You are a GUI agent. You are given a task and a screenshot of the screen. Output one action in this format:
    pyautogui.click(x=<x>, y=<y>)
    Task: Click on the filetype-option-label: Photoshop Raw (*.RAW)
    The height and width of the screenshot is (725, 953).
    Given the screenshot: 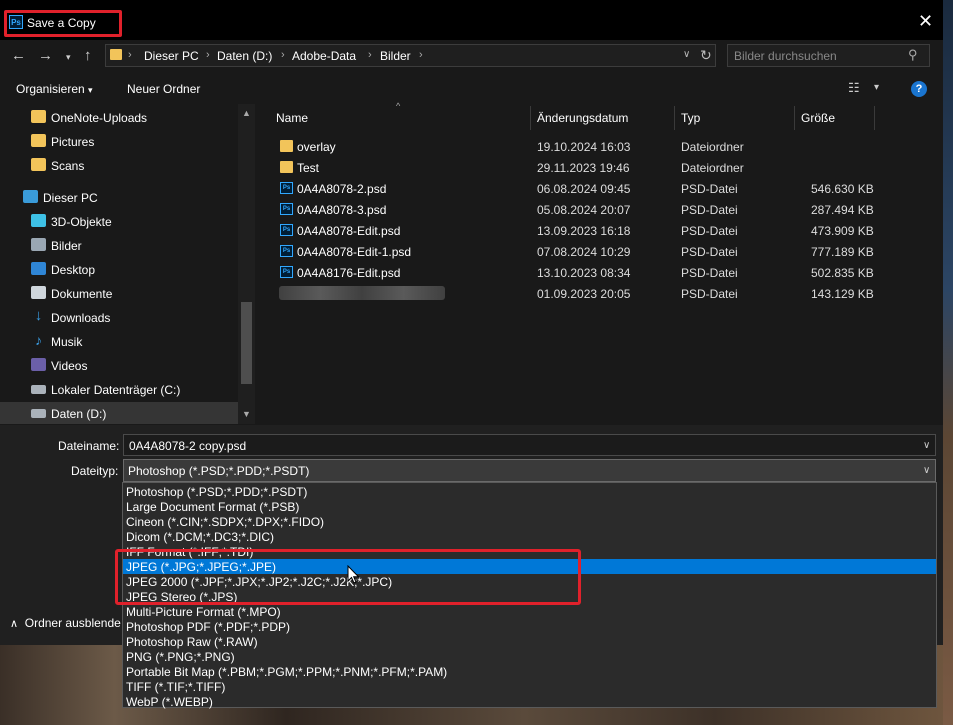 What is the action you would take?
    pyautogui.click(x=192, y=642)
    